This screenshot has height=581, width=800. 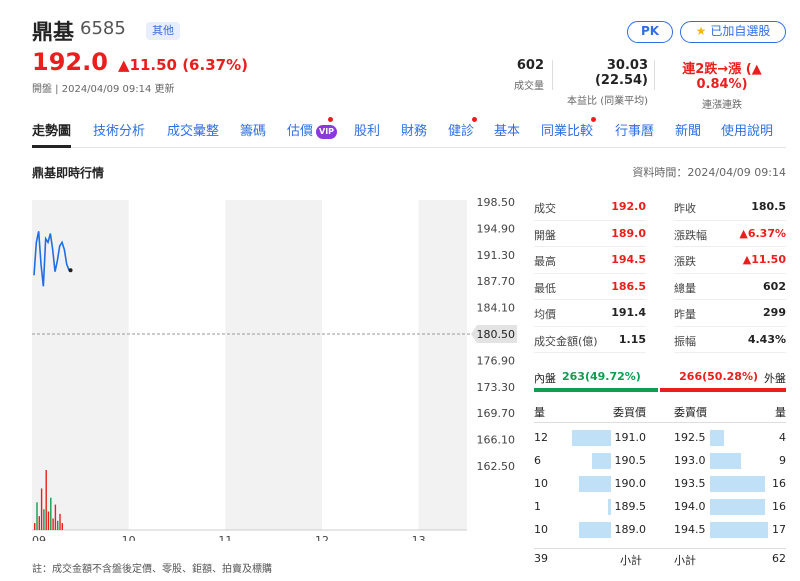 I want to click on quote-label: 均價, so click(x=545, y=314).